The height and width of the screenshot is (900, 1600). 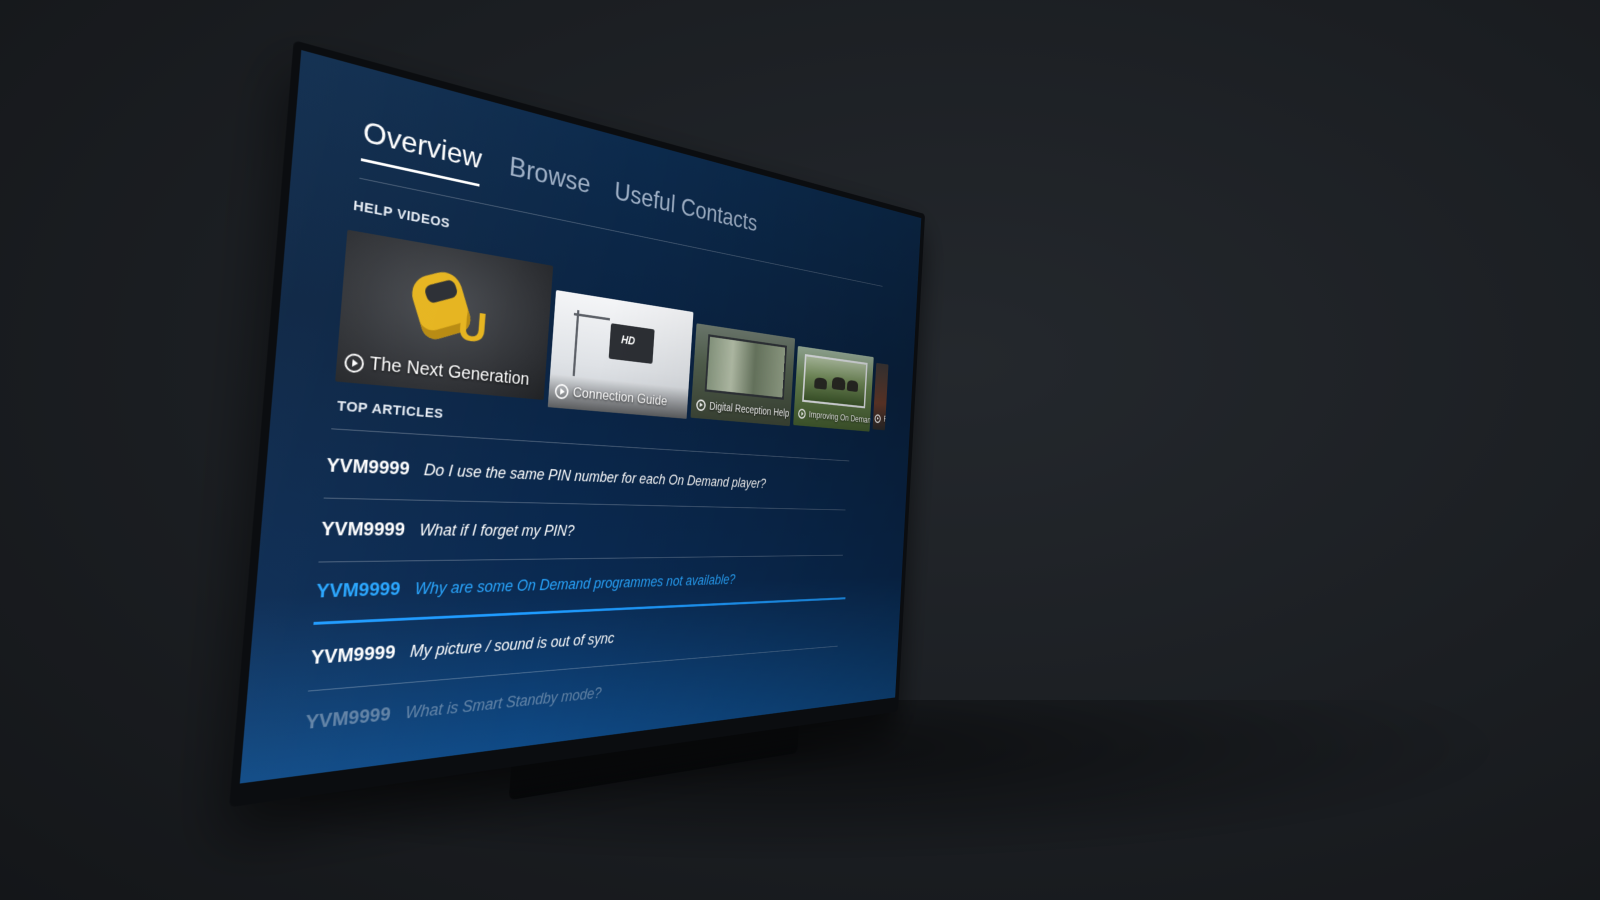 What do you see at coordinates (444, 315) in the screenshot?
I see `video-card-next-generation: U The Next Generation` at bounding box center [444, 315].